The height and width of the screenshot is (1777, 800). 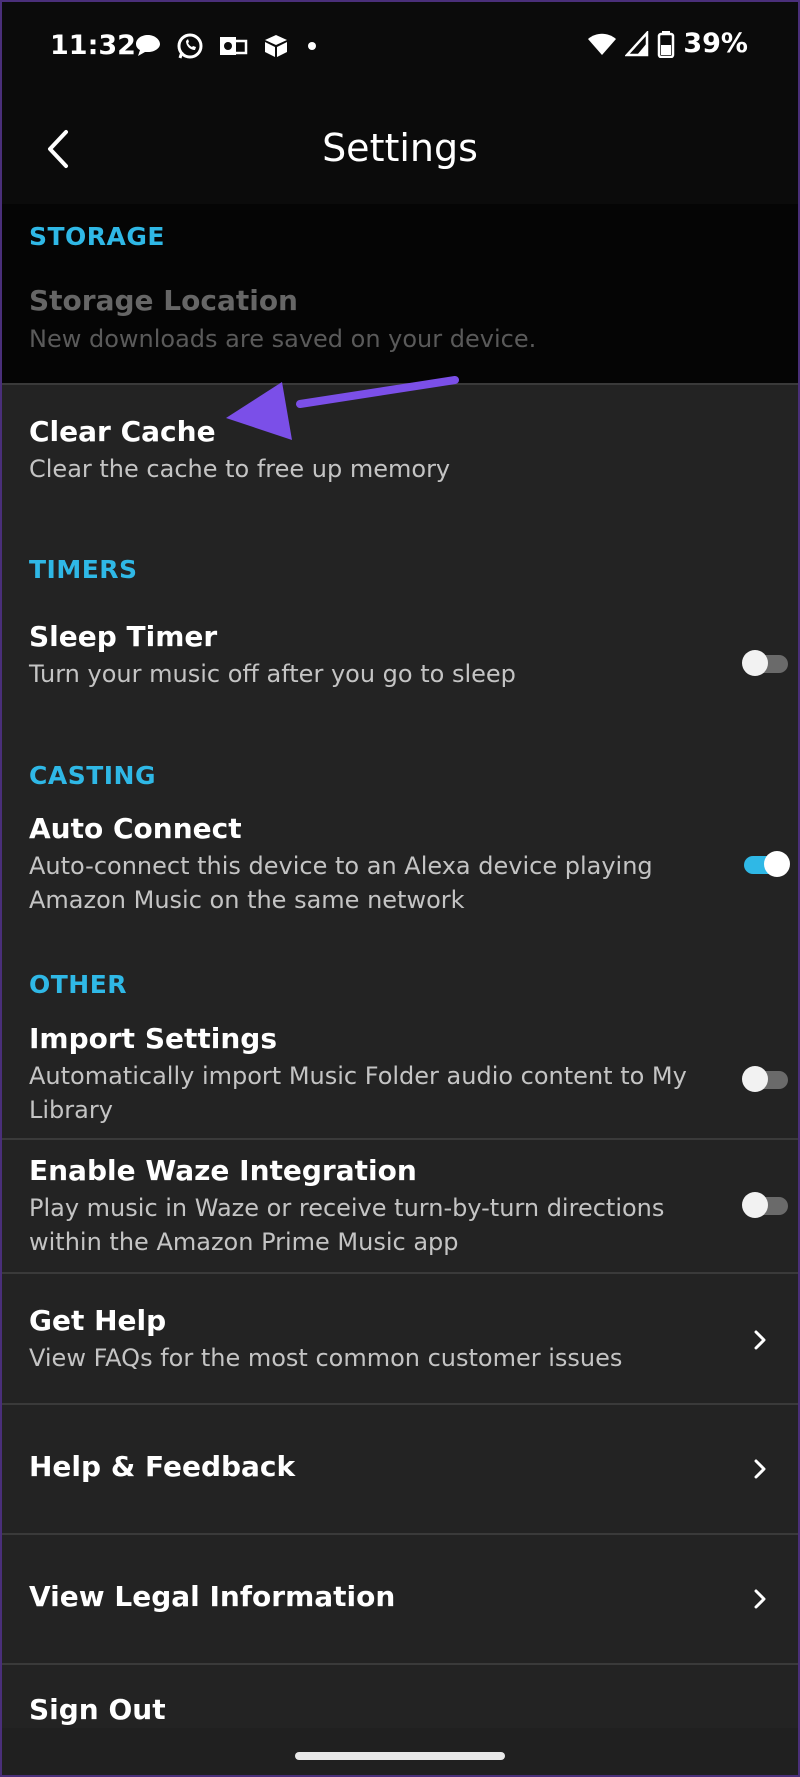 What do you see at coordinates (153, 1038) in the screenshot?
I see `import-settings-title: Import Settings` at bounding box center [153, 1038].